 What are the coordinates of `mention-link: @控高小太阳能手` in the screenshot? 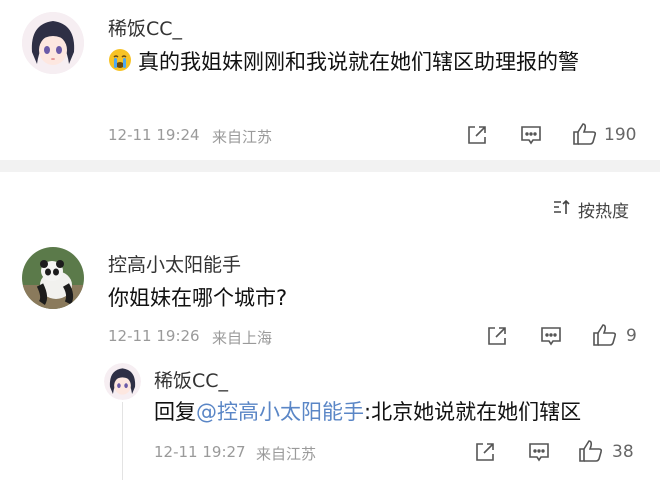 It's located at (280, 412).